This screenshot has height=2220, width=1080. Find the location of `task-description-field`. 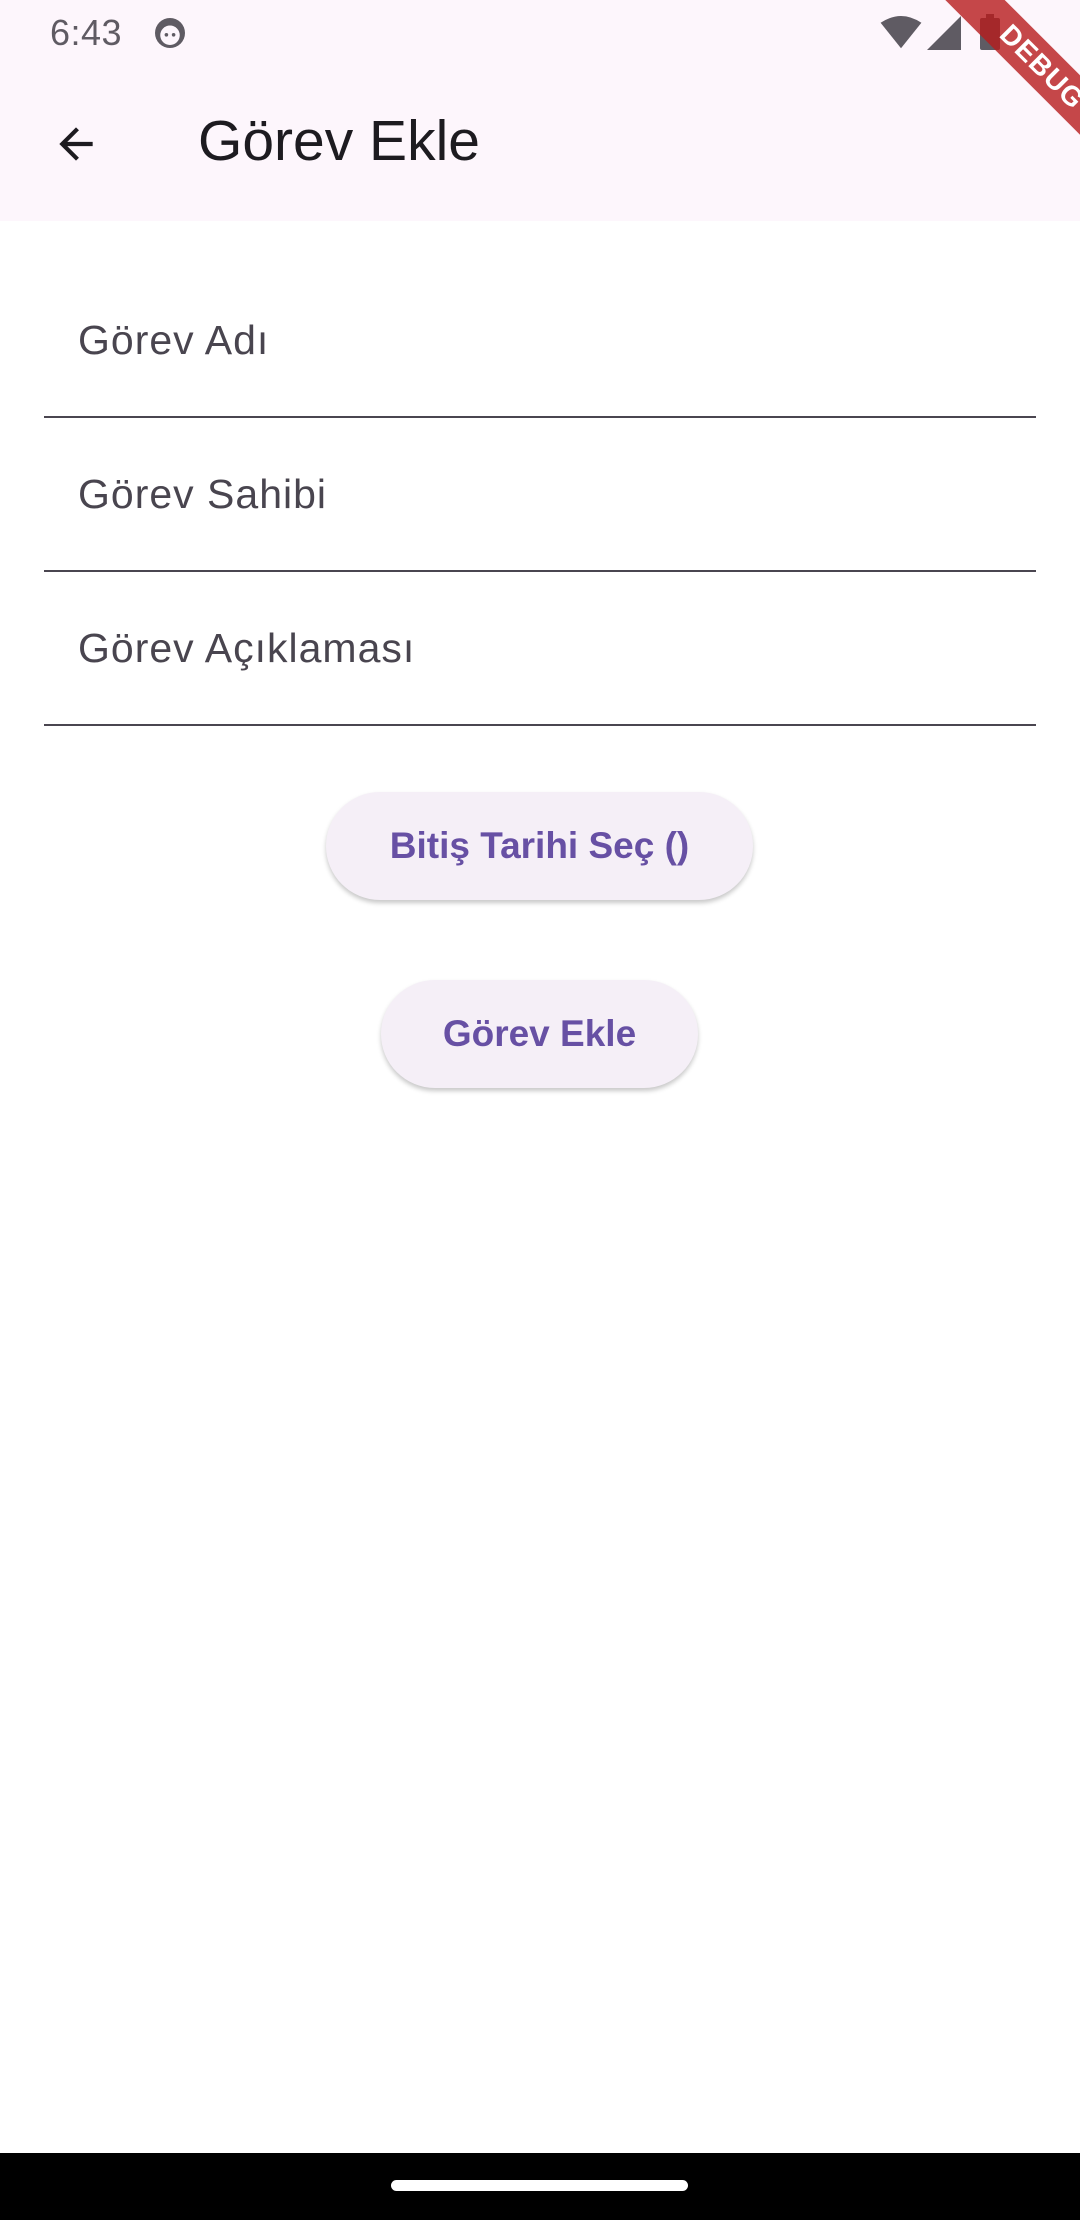

task-description-field is located at coordinates (540, 649).